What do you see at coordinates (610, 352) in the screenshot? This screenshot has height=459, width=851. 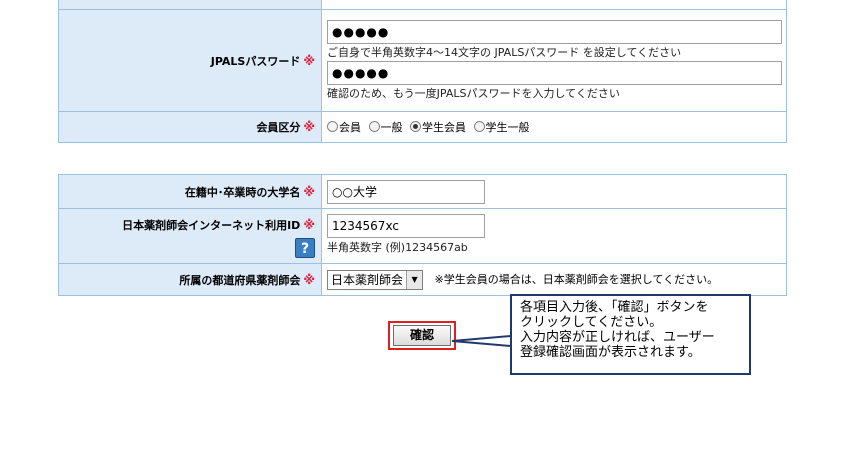 I see `callout-line: 登録確認画面が表示されます。` at bounding box center [610, 352].